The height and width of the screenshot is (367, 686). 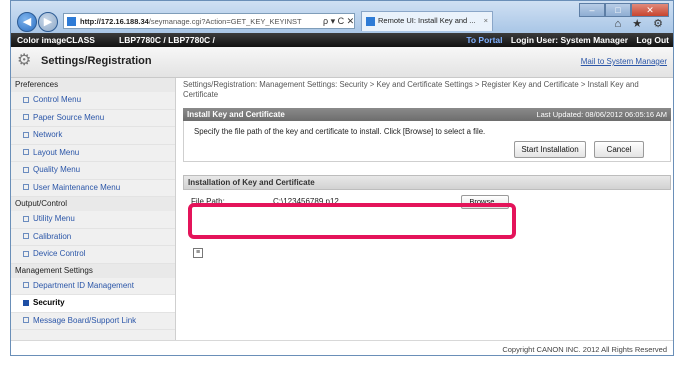 What do you see at coordinates (56, 40) in the screenshot?
I see `brand-name: Color imageCLASS` at bounding box center [56, 40].